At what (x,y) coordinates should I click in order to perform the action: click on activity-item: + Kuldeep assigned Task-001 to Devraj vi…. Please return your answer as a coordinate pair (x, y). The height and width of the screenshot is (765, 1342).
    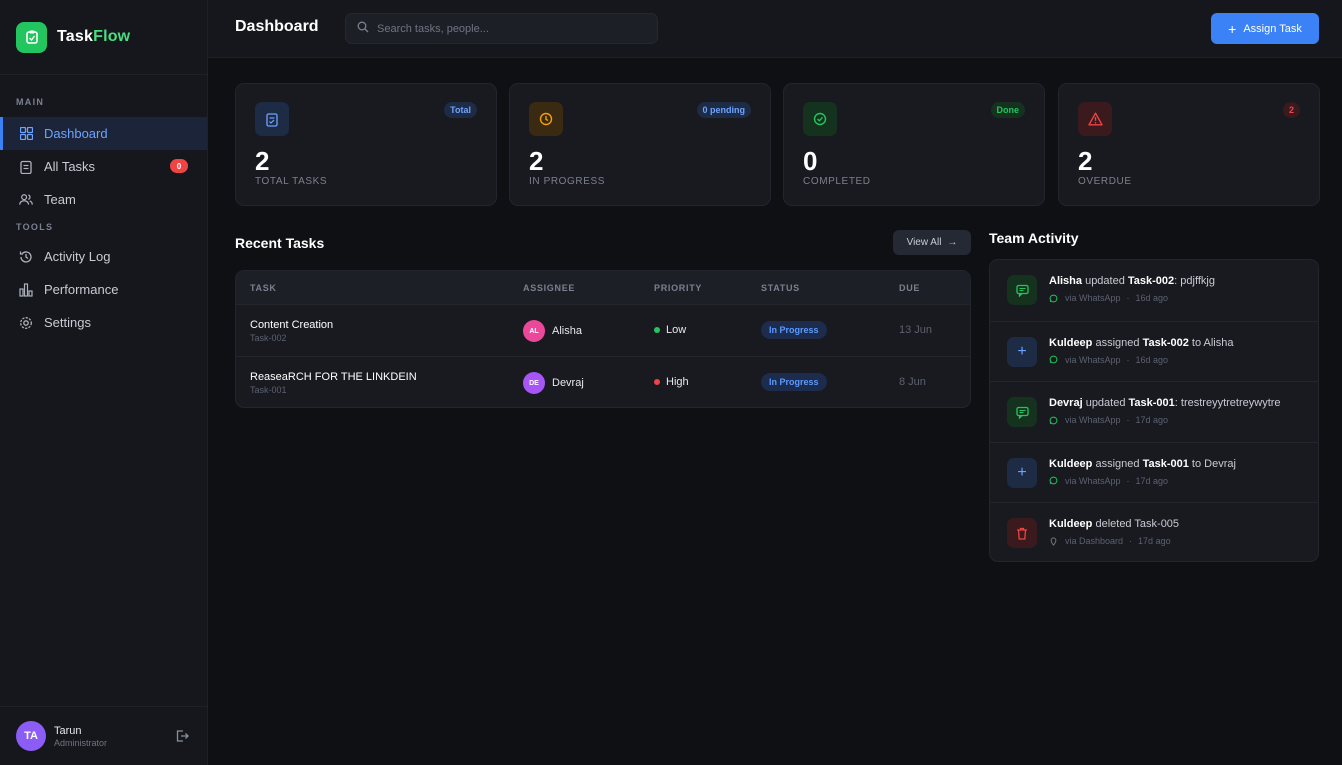
    Looking at the image, I should click on (1154, 472).